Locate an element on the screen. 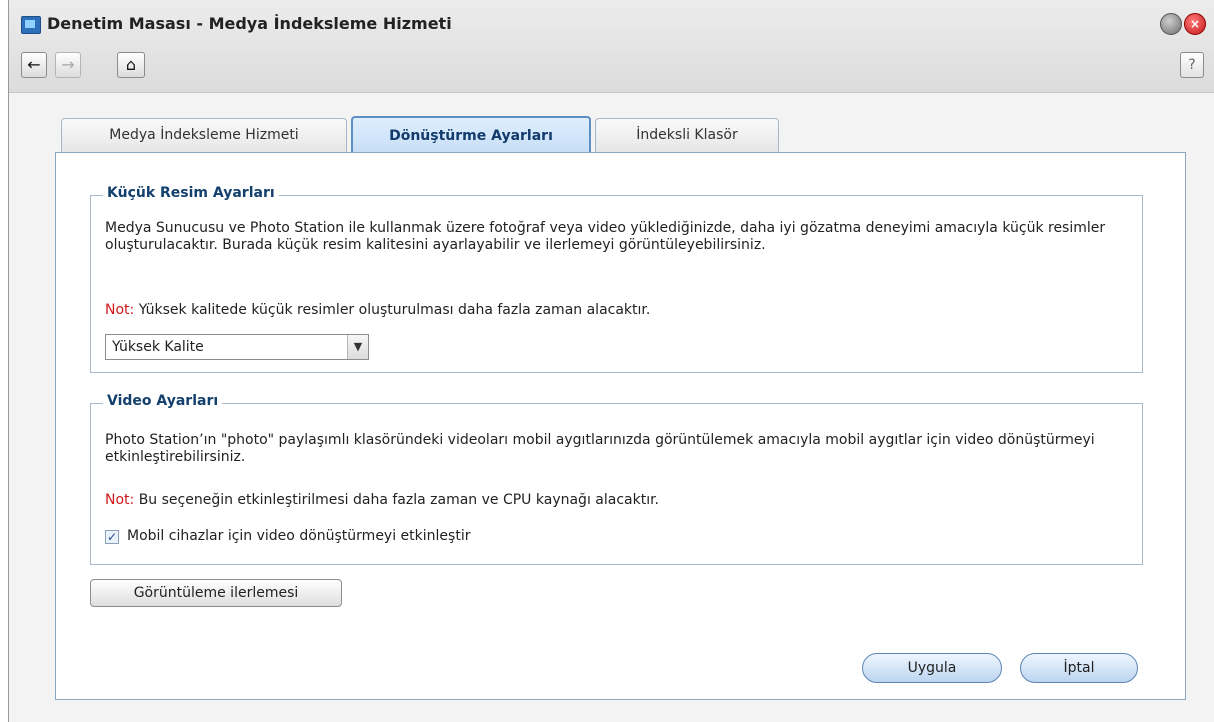 The image size is (1214, 722). home-button: ⌂ is located at coordinates (131, 65).